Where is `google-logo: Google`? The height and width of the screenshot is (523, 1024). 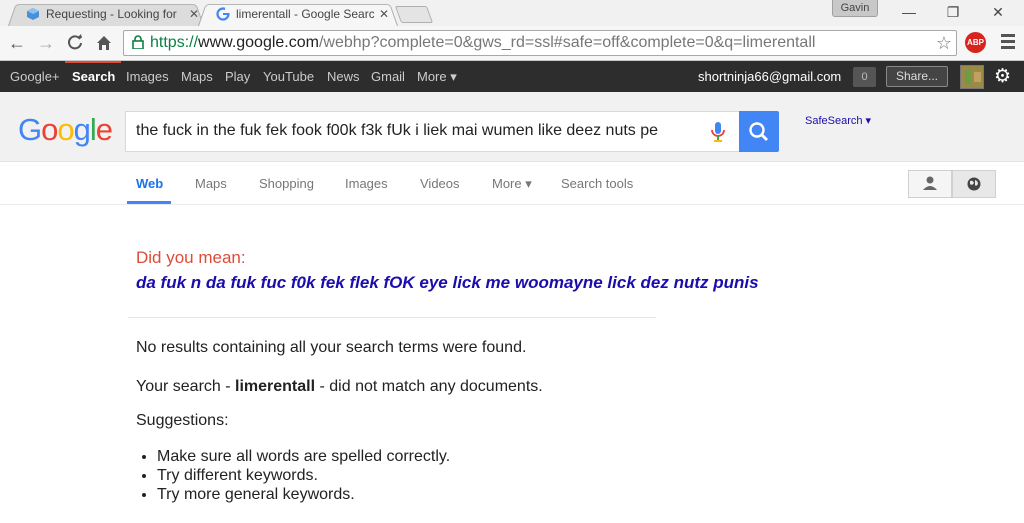
google-logo: Google is located at coordinates (65, 130).